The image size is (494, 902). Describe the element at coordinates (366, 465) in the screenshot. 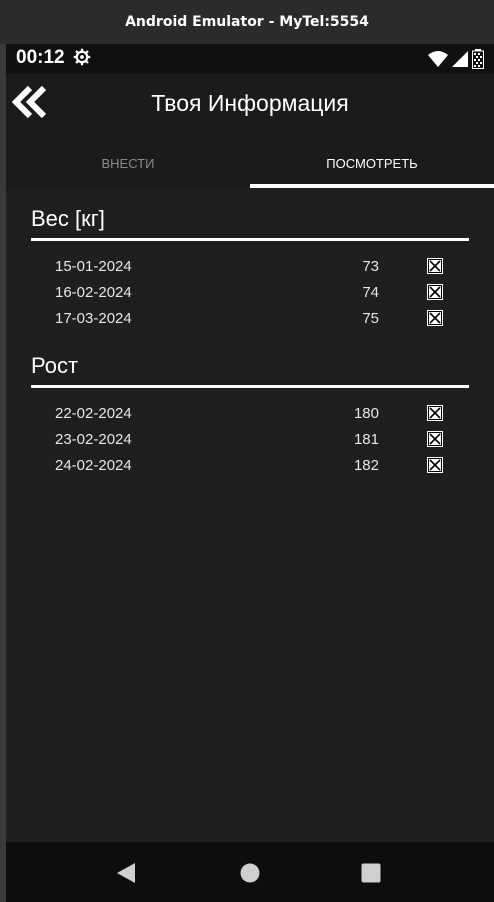

I see `record-value: 182` at that location.